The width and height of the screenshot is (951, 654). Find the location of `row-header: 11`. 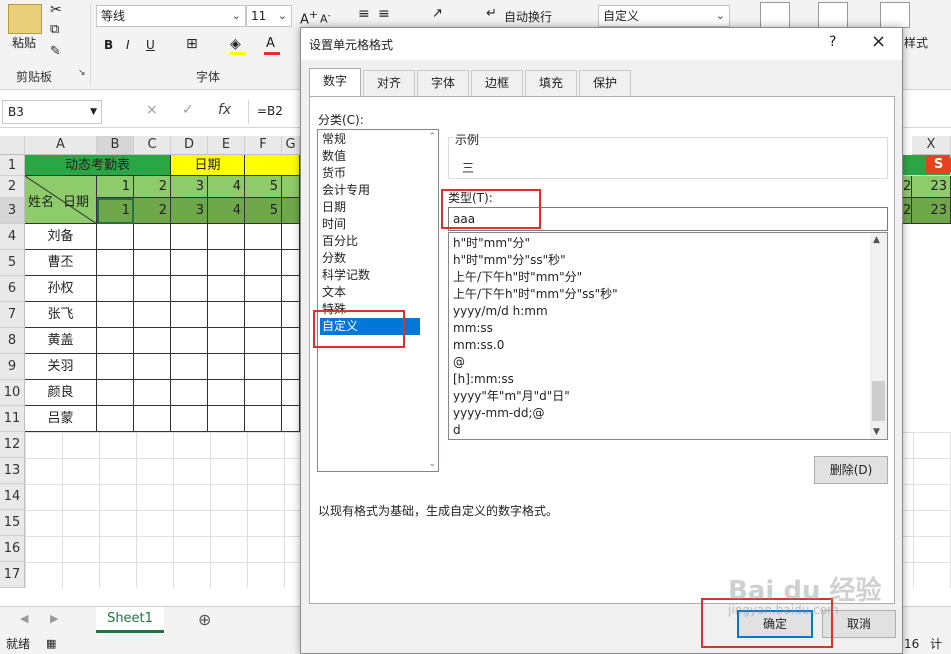

row-header: 11 is located at coordinates (12, 419).